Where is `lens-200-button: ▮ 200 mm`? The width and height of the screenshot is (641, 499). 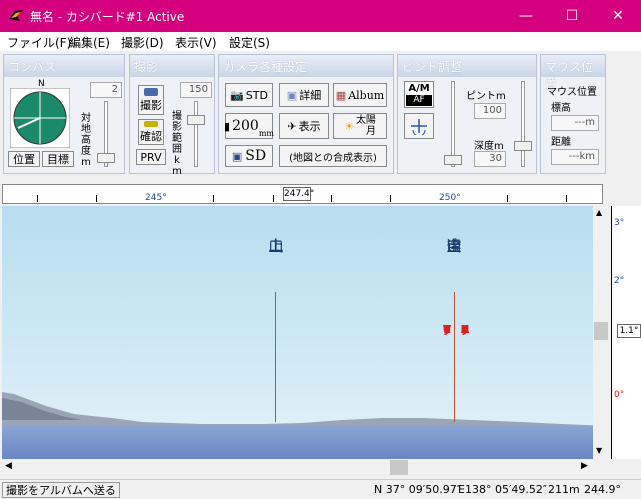 lens-200-button: ▮ 200 mm is located at coordinates (249, 126).